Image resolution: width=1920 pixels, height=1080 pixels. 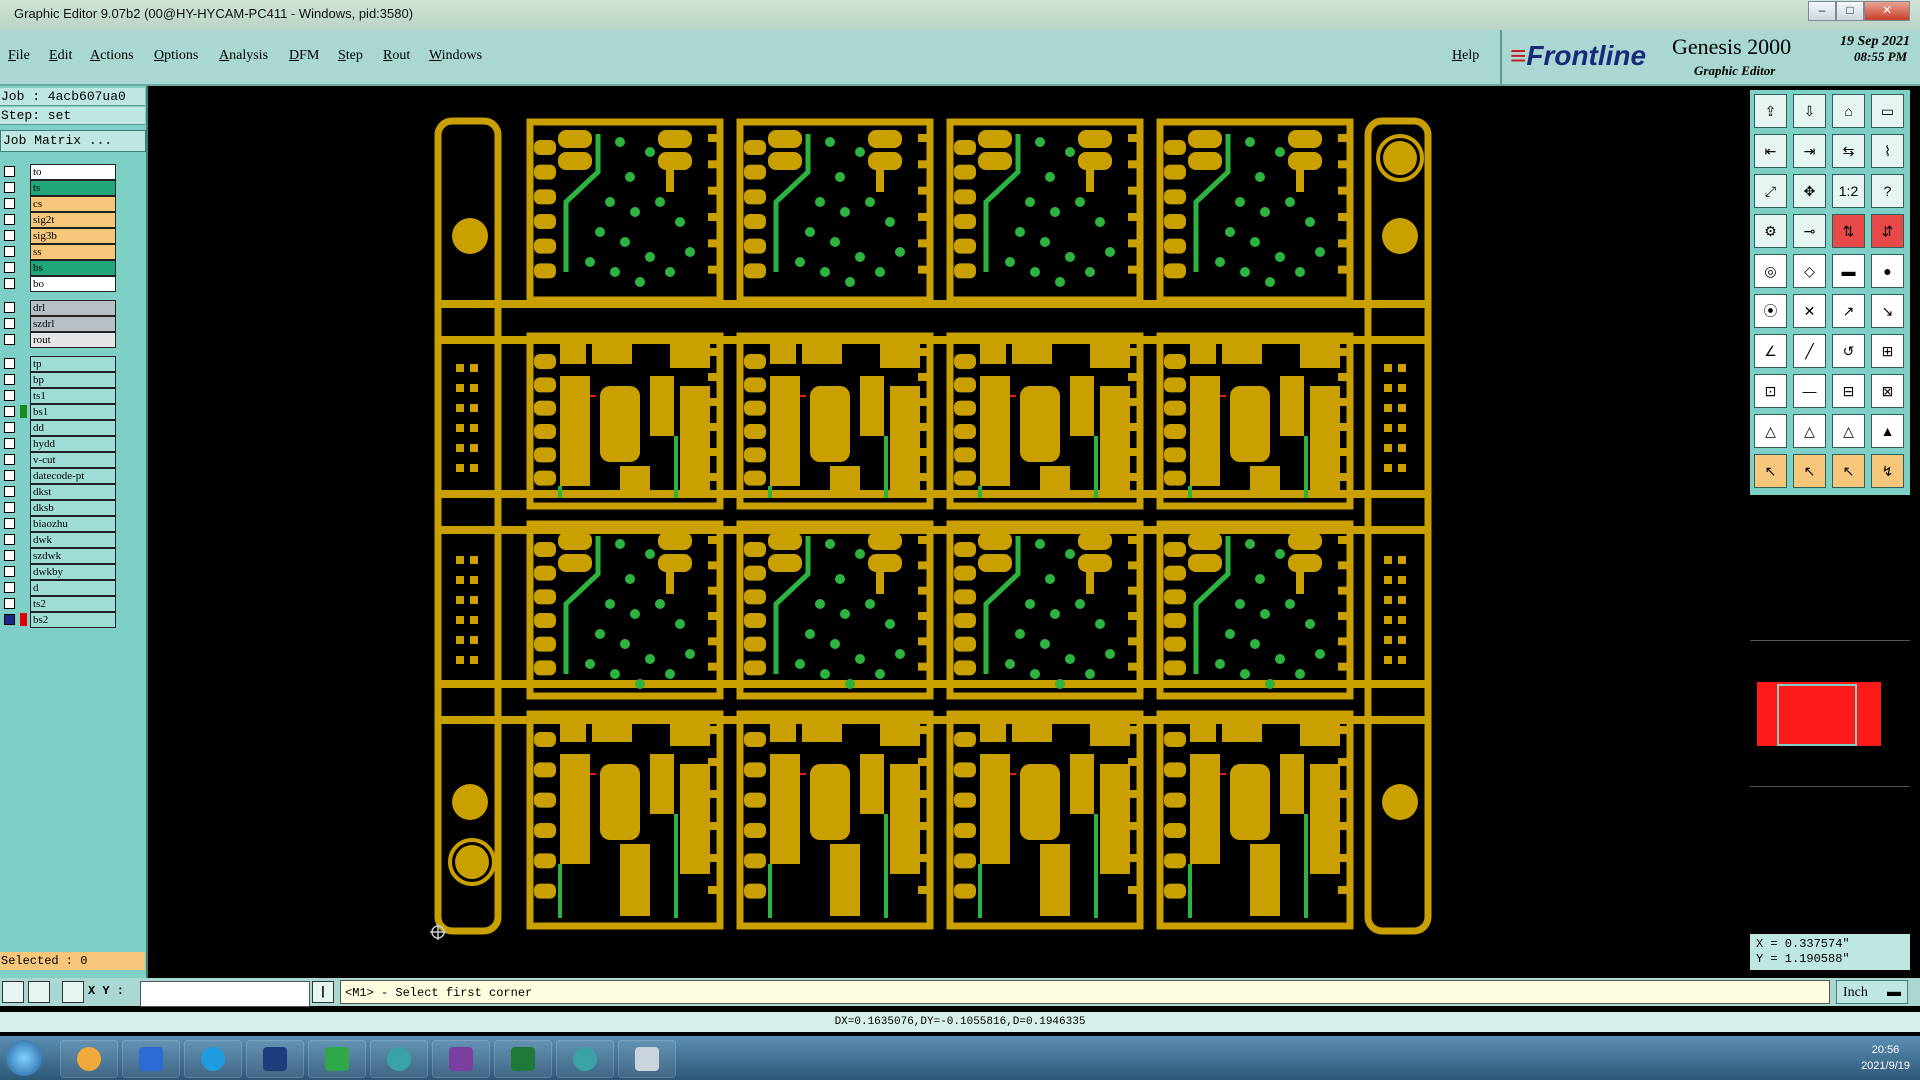 What do you see at coordinates (73, 555) in the screenshot?
I see `layer-name: szdwk` at bounding box center [73, 555].